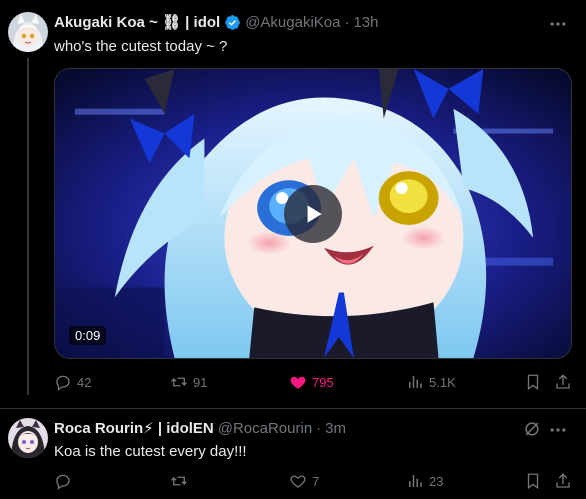 Image resolution: width=586 pixels, height=499 pixels. I want to click on like-button: 795, so click(311, 382).